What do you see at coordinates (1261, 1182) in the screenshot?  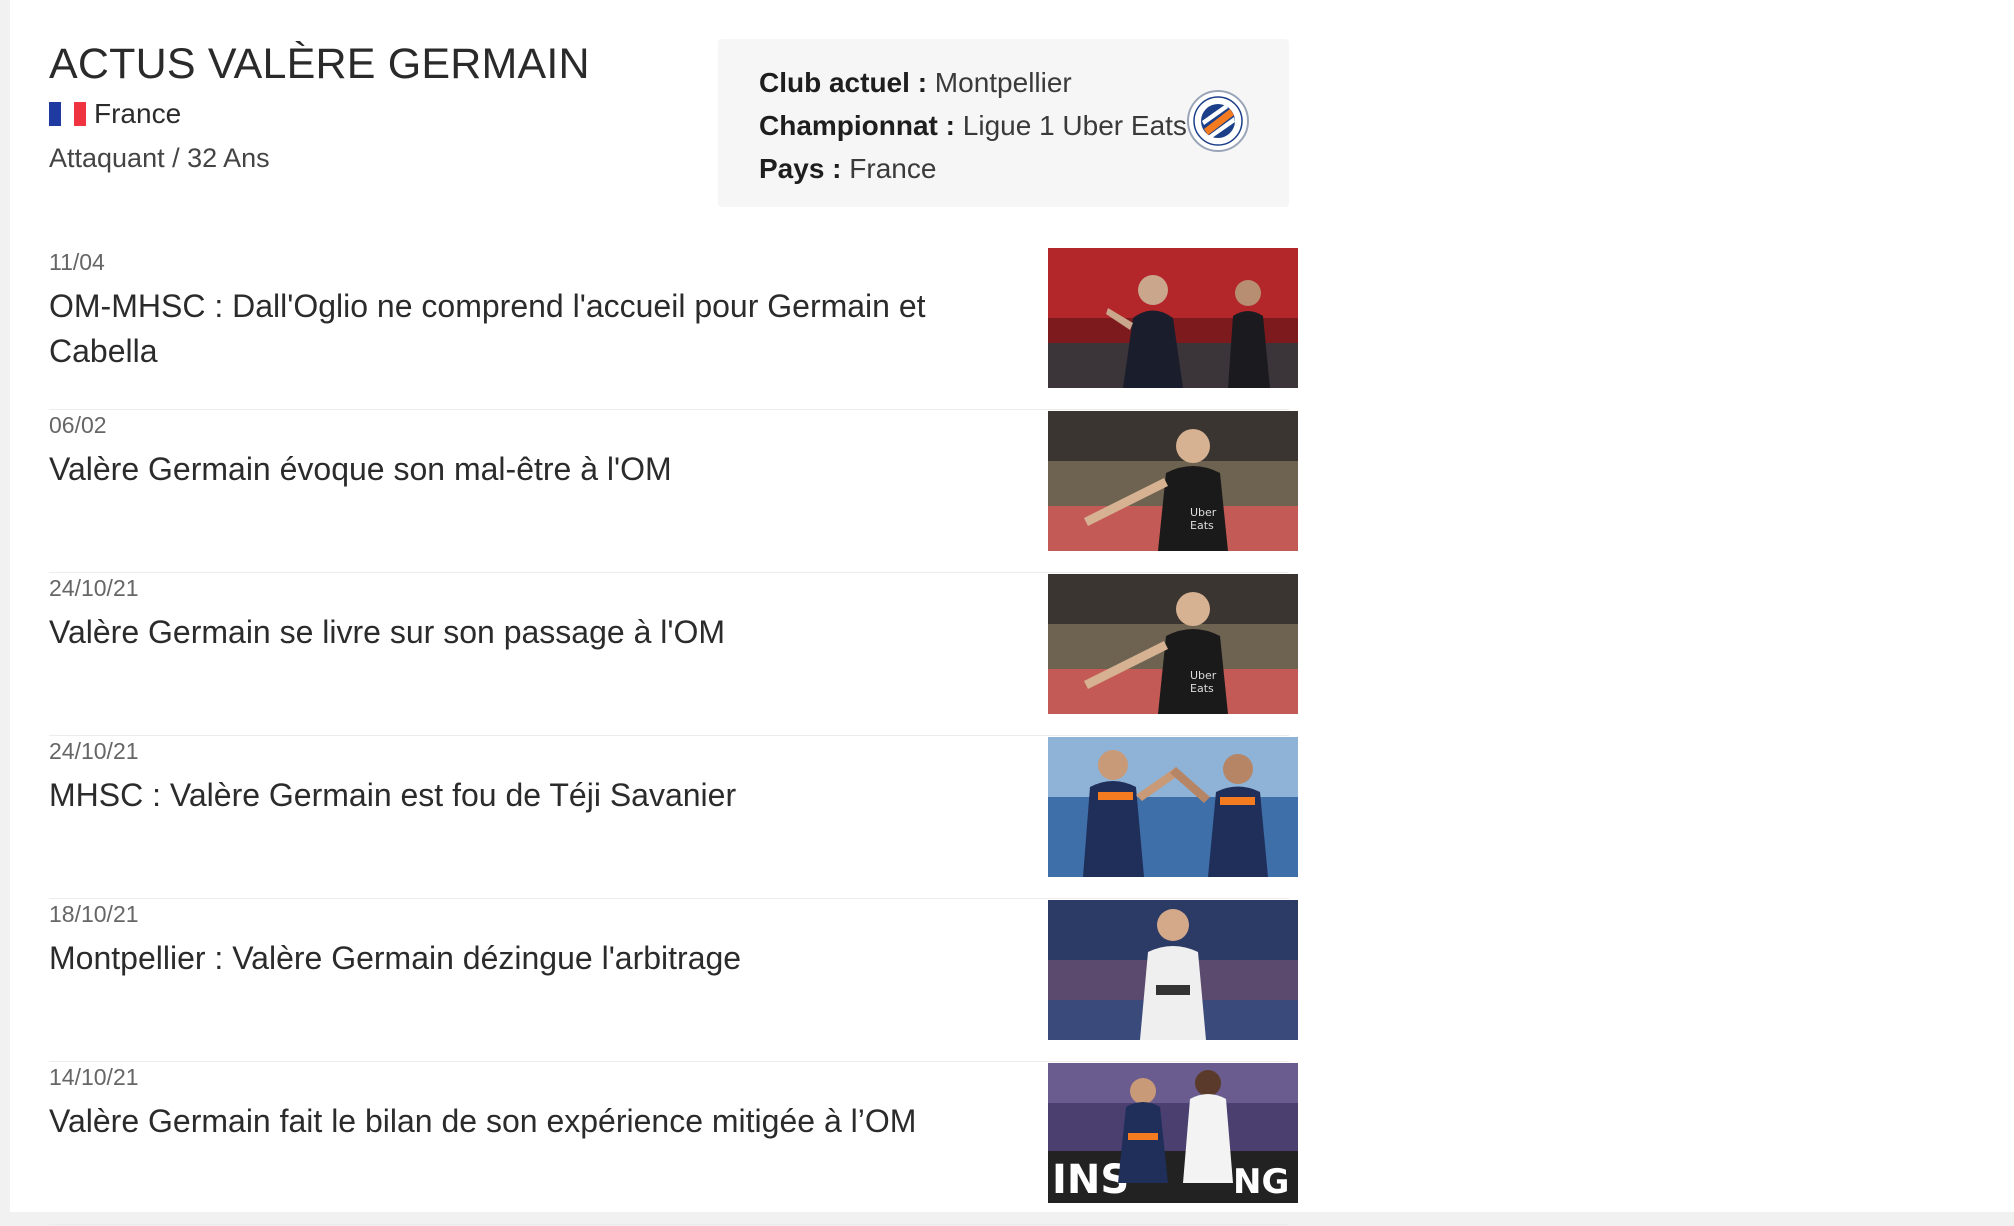 I see `svg-text: NG` at bounding box center [1261, 1182].